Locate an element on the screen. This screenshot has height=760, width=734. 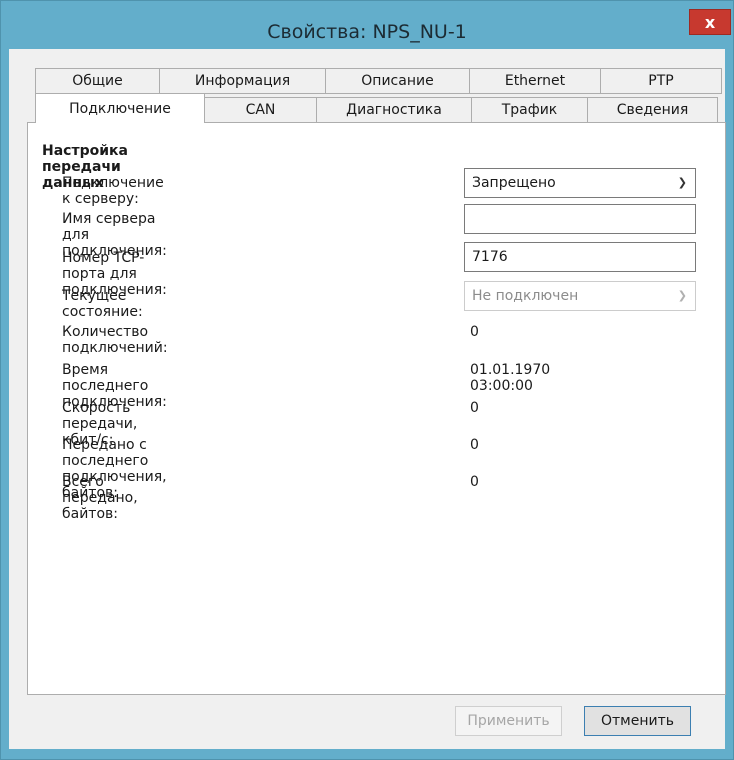
current-state-label: Текущее состояние: is located at coordinates (102, 304).